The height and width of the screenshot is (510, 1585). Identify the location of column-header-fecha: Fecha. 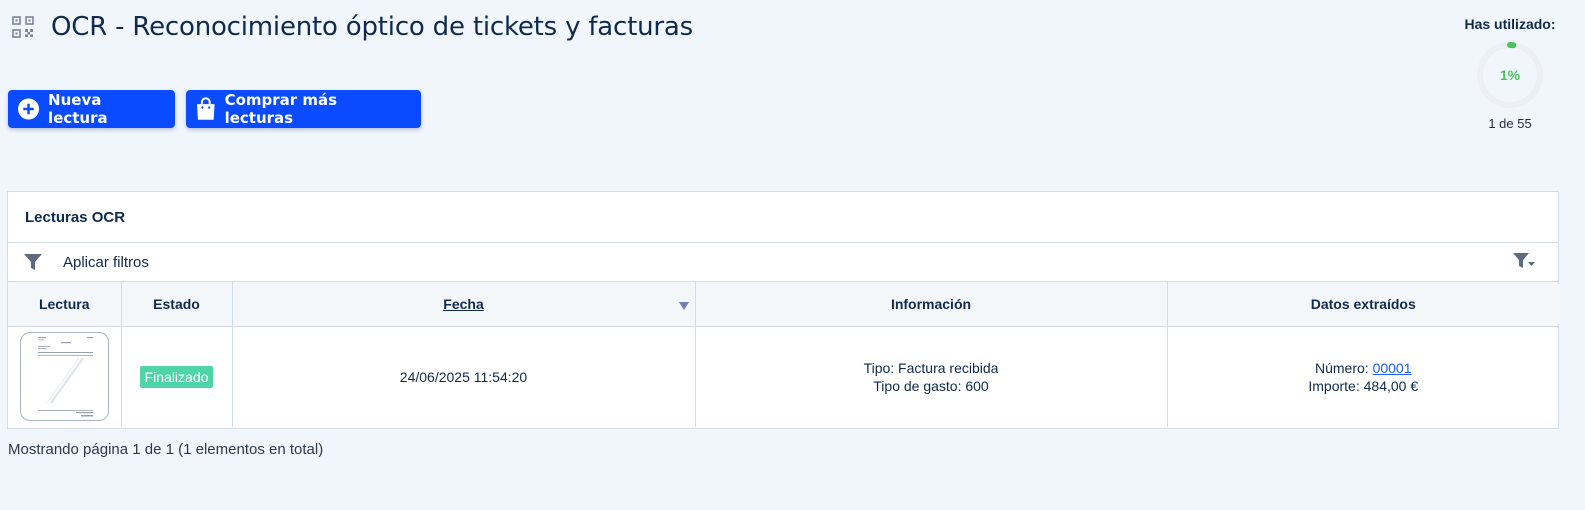
(464, 304).